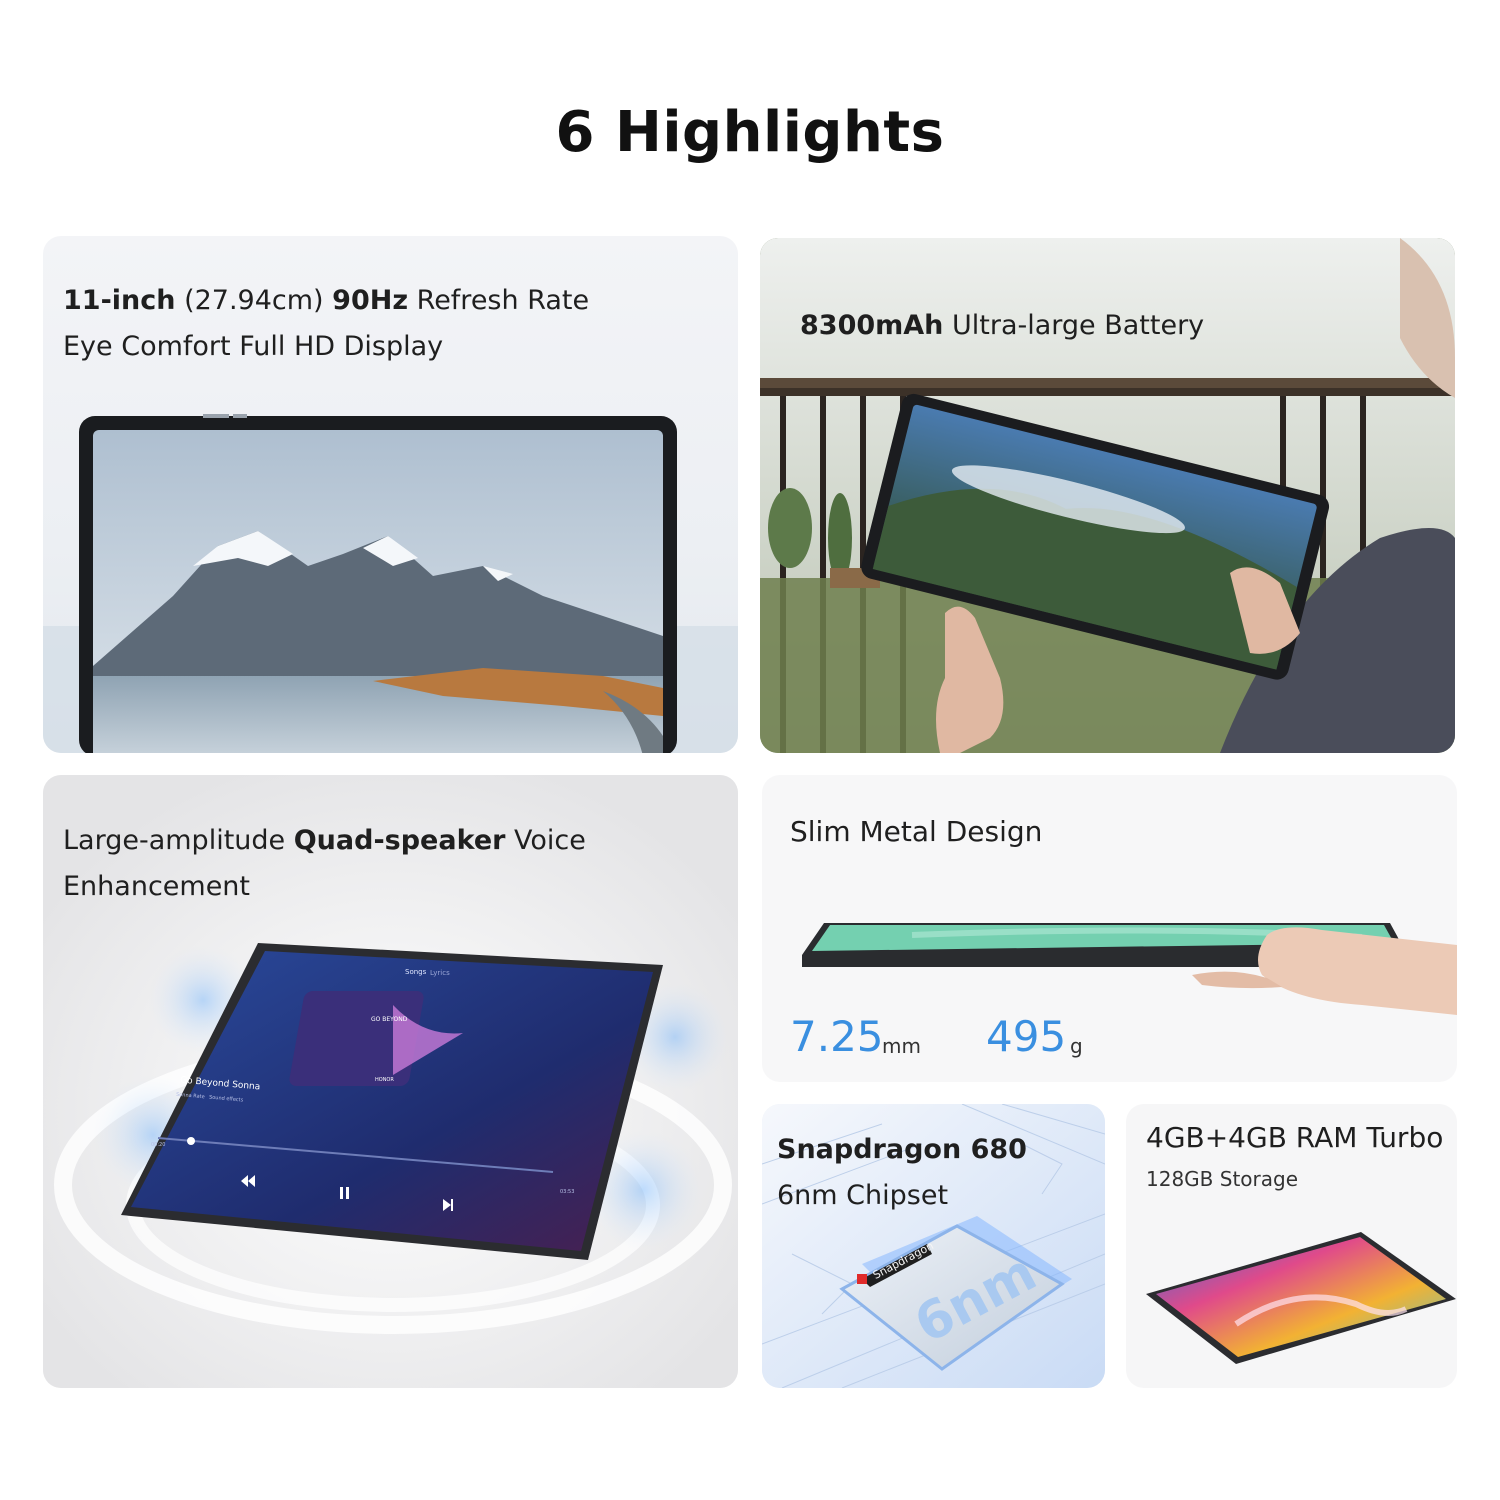  I want to click on album-title: GO BEYOND, so click(389, 1019).